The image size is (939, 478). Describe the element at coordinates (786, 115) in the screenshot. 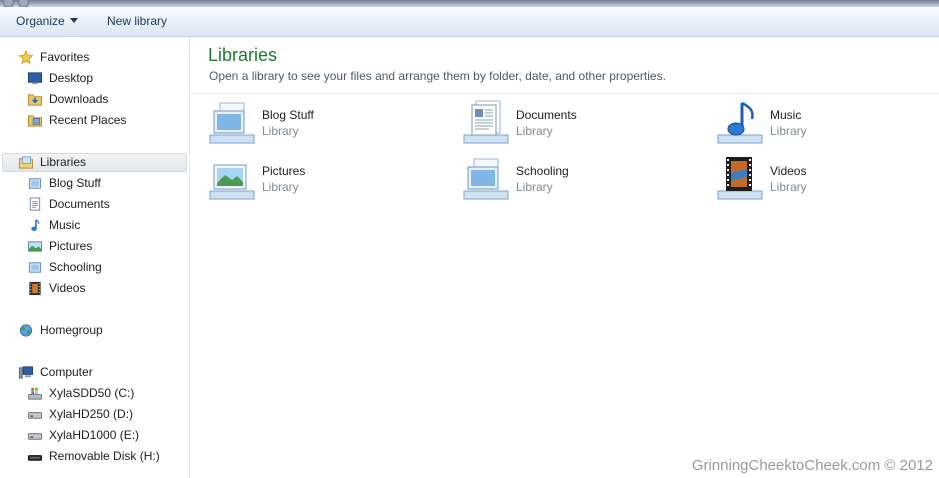

I see `library-name: Music` at that location.